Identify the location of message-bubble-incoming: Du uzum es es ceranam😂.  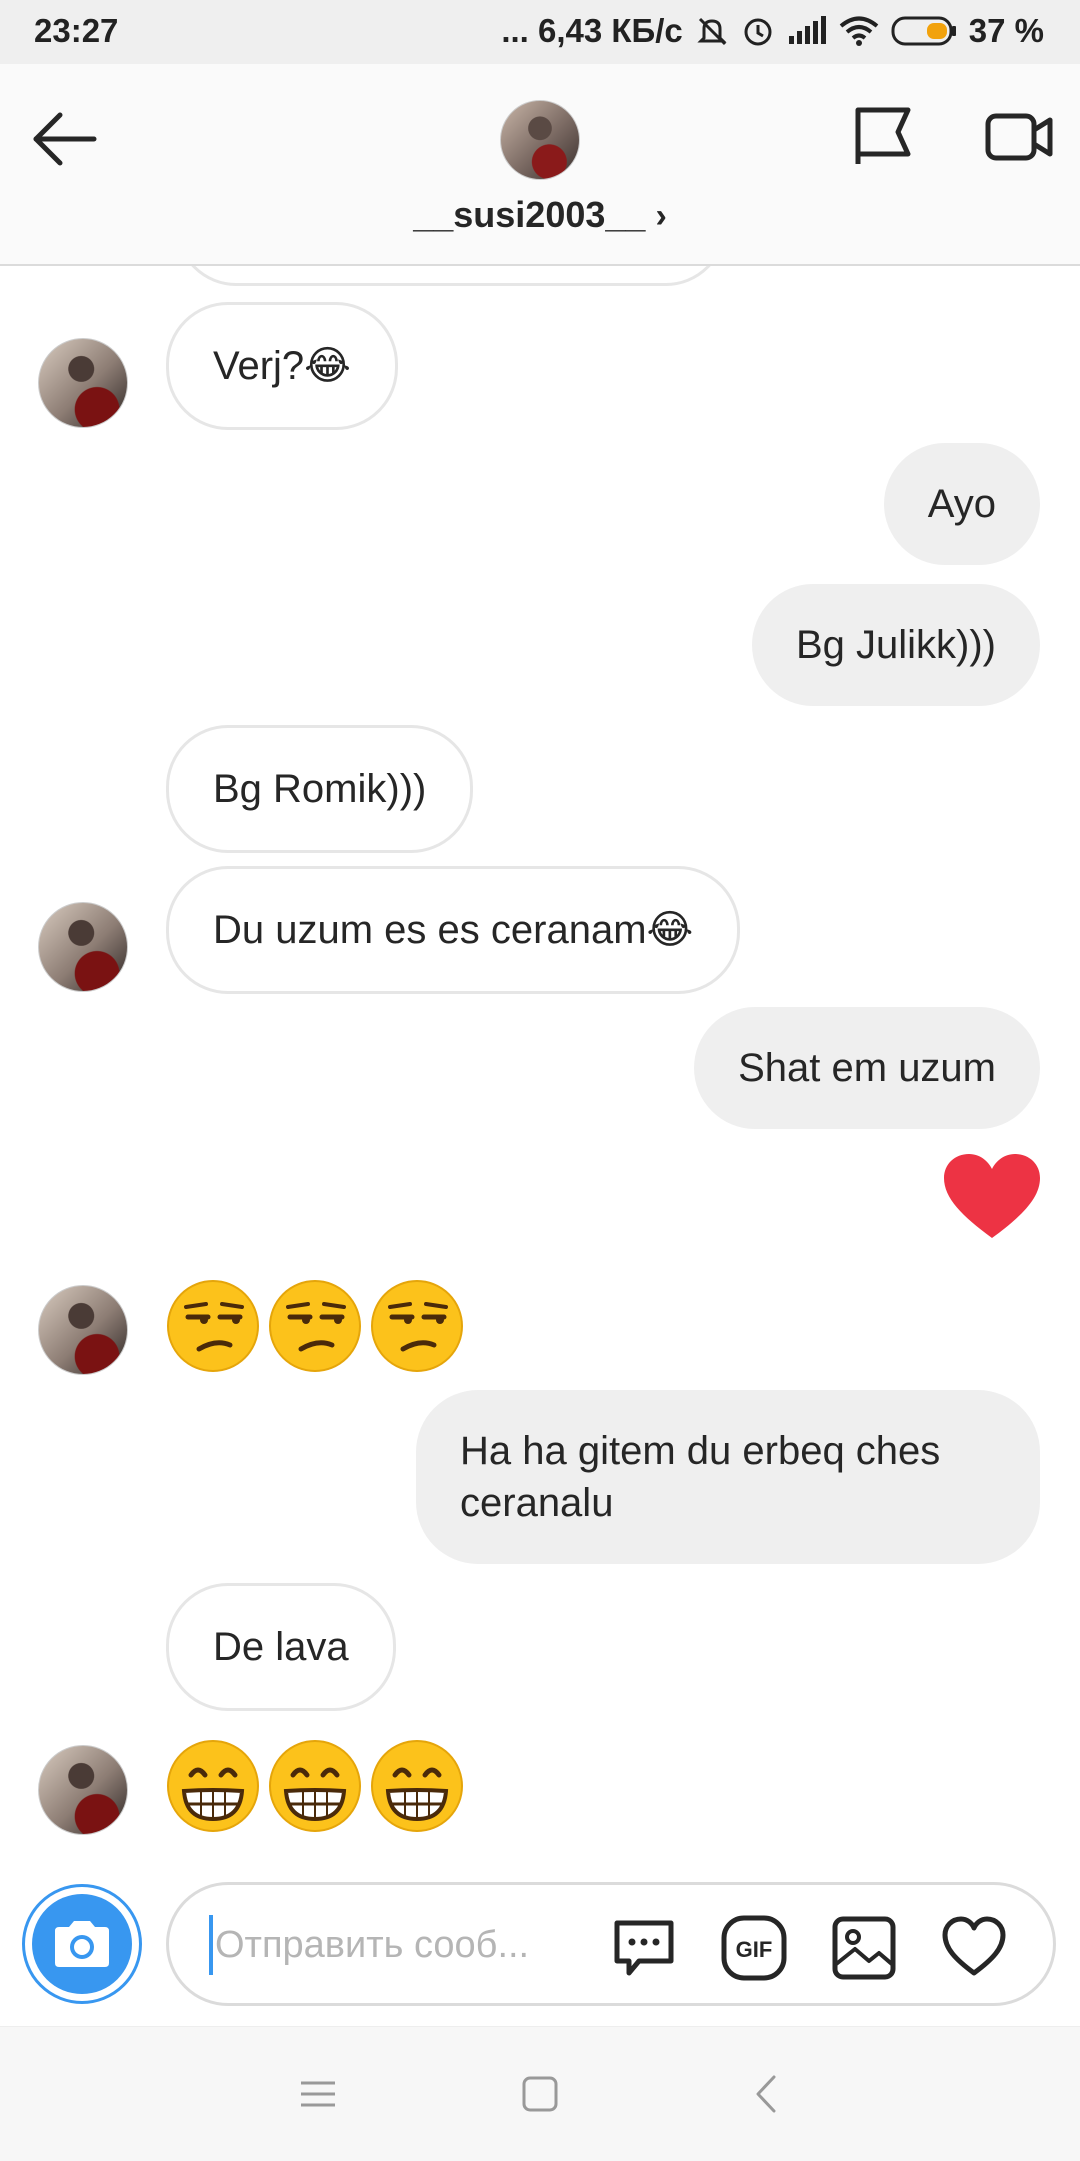
(453, 930).